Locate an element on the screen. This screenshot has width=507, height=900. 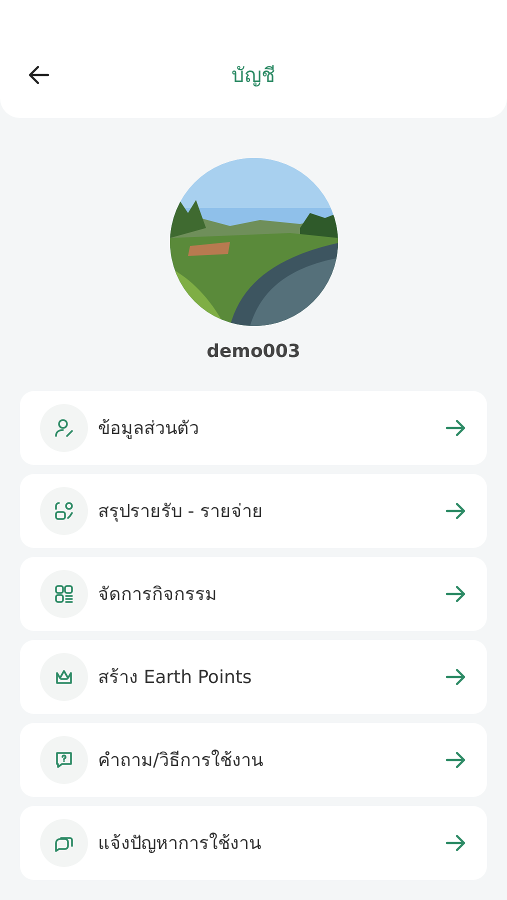
menu-item: คำถาม/วิธีการใช้งาน is located at coordinates (253, 760).